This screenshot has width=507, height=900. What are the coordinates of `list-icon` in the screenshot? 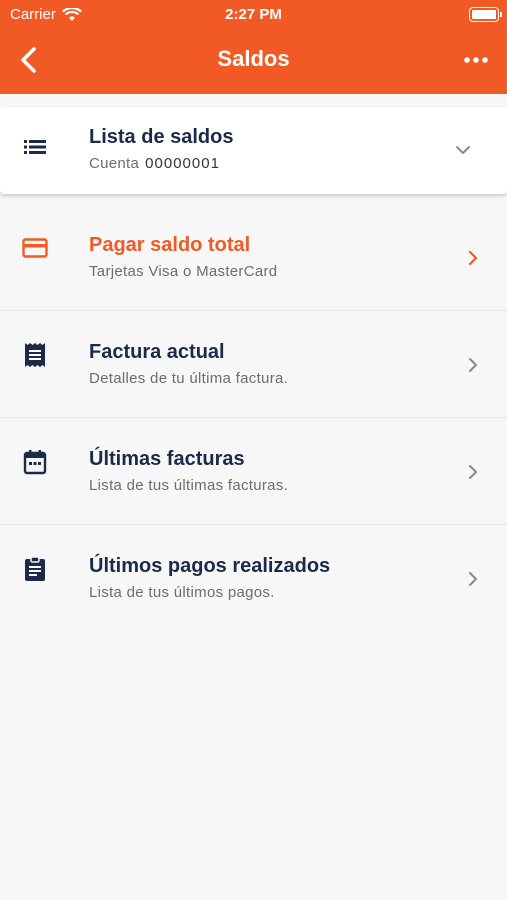 It's located at (35, 147).